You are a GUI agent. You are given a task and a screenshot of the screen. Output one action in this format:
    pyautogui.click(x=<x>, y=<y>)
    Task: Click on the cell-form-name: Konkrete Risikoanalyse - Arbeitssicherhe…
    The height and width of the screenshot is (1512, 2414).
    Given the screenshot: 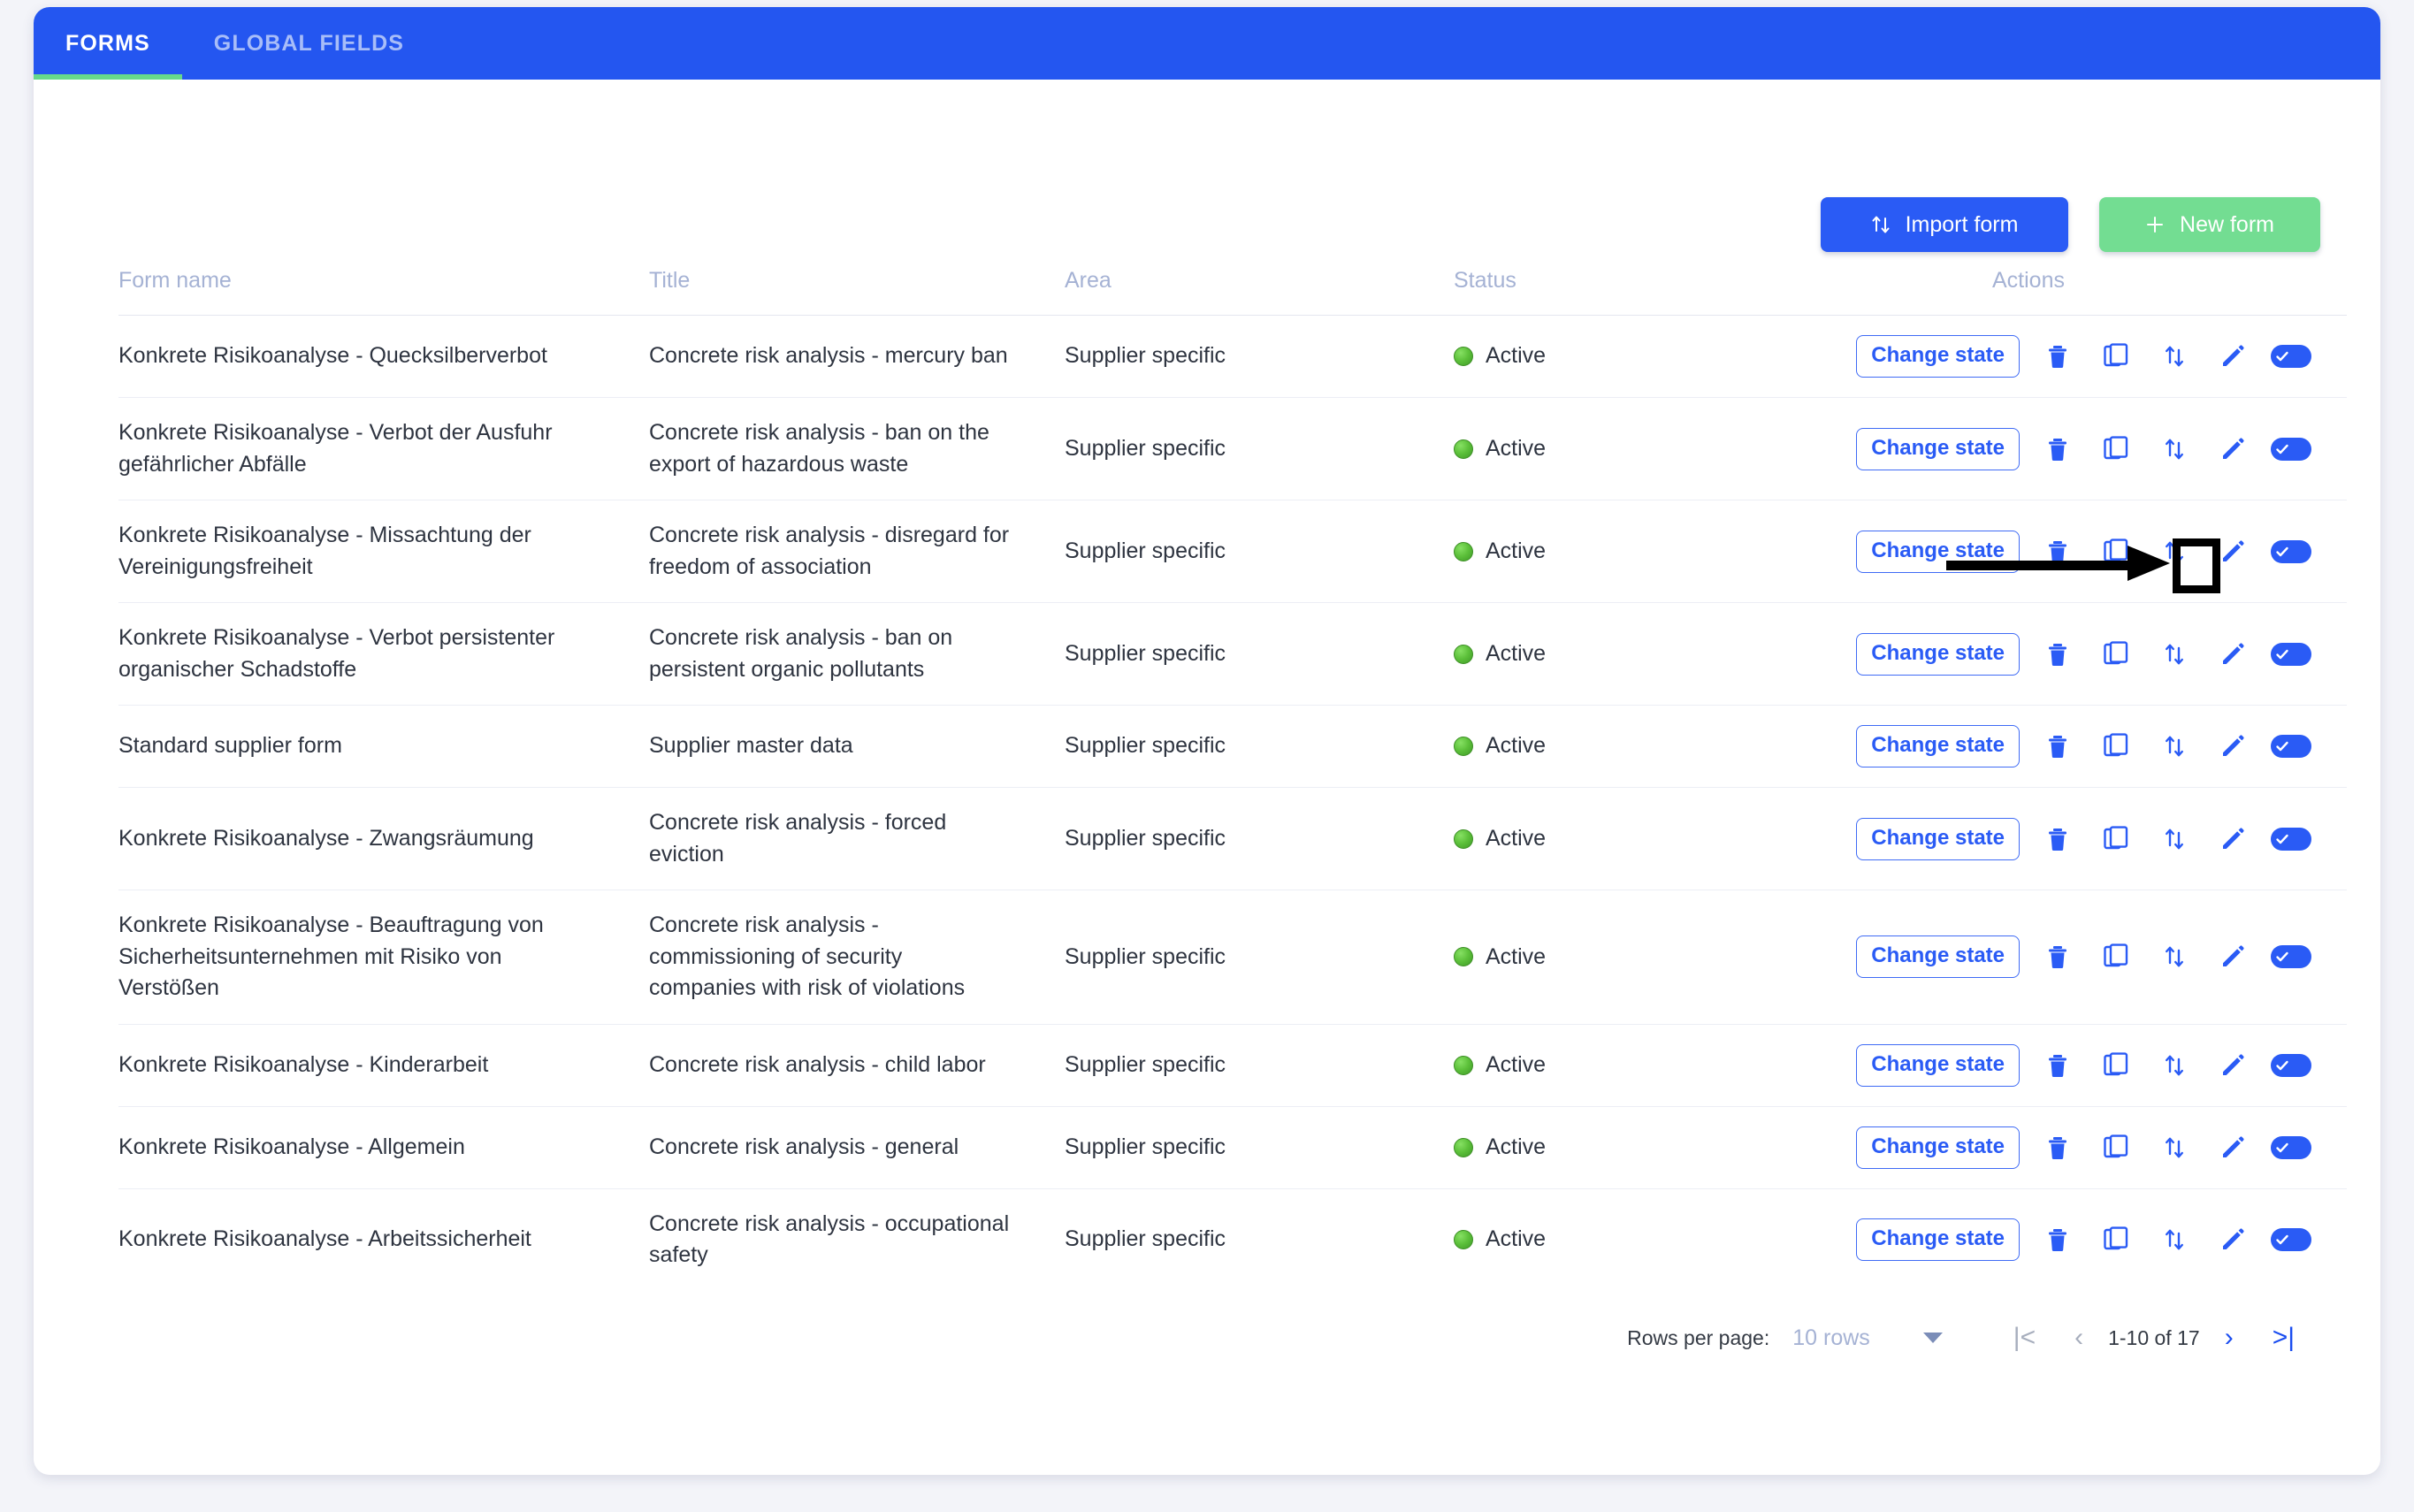 What is the action you would take?
    pyautogui.click(x=324, y=1239)
    